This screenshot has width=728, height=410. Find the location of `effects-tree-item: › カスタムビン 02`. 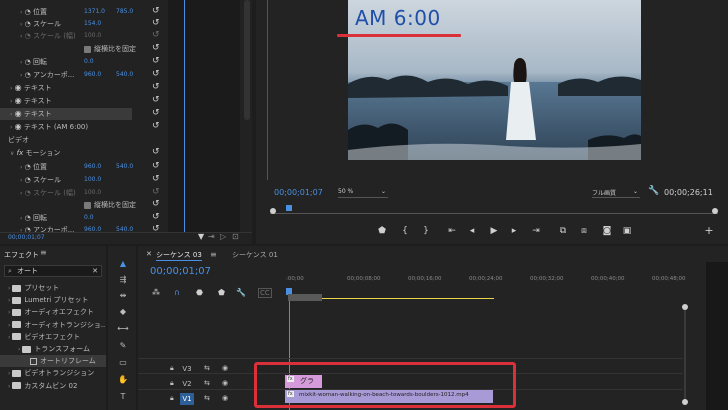

effects-tree-item: › カスタムビン 02 is located at coordinates (42, 386).